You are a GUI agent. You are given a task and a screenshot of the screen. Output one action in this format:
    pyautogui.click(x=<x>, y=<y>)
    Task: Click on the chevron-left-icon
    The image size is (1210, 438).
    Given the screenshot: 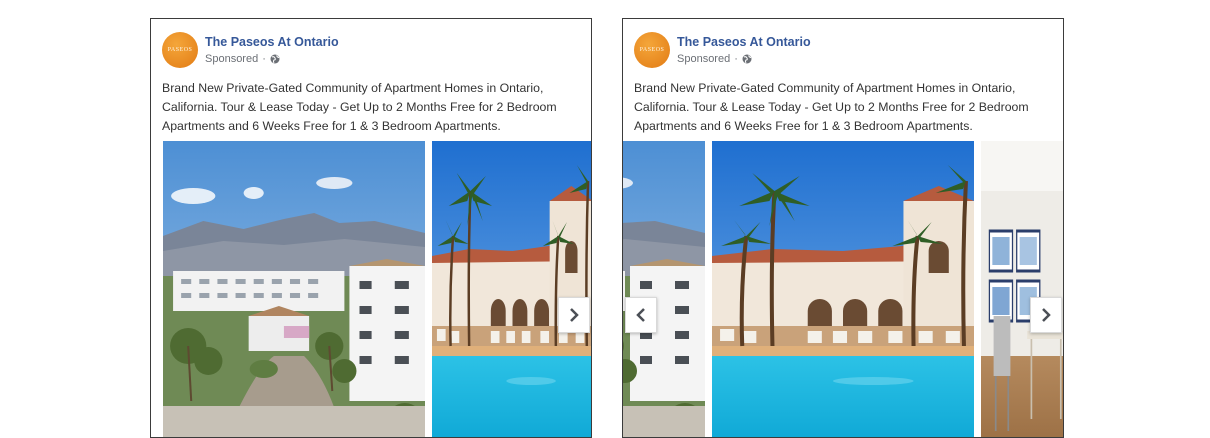 What is the action you would take?
    pyautogui.click(x=640, y=315)
    